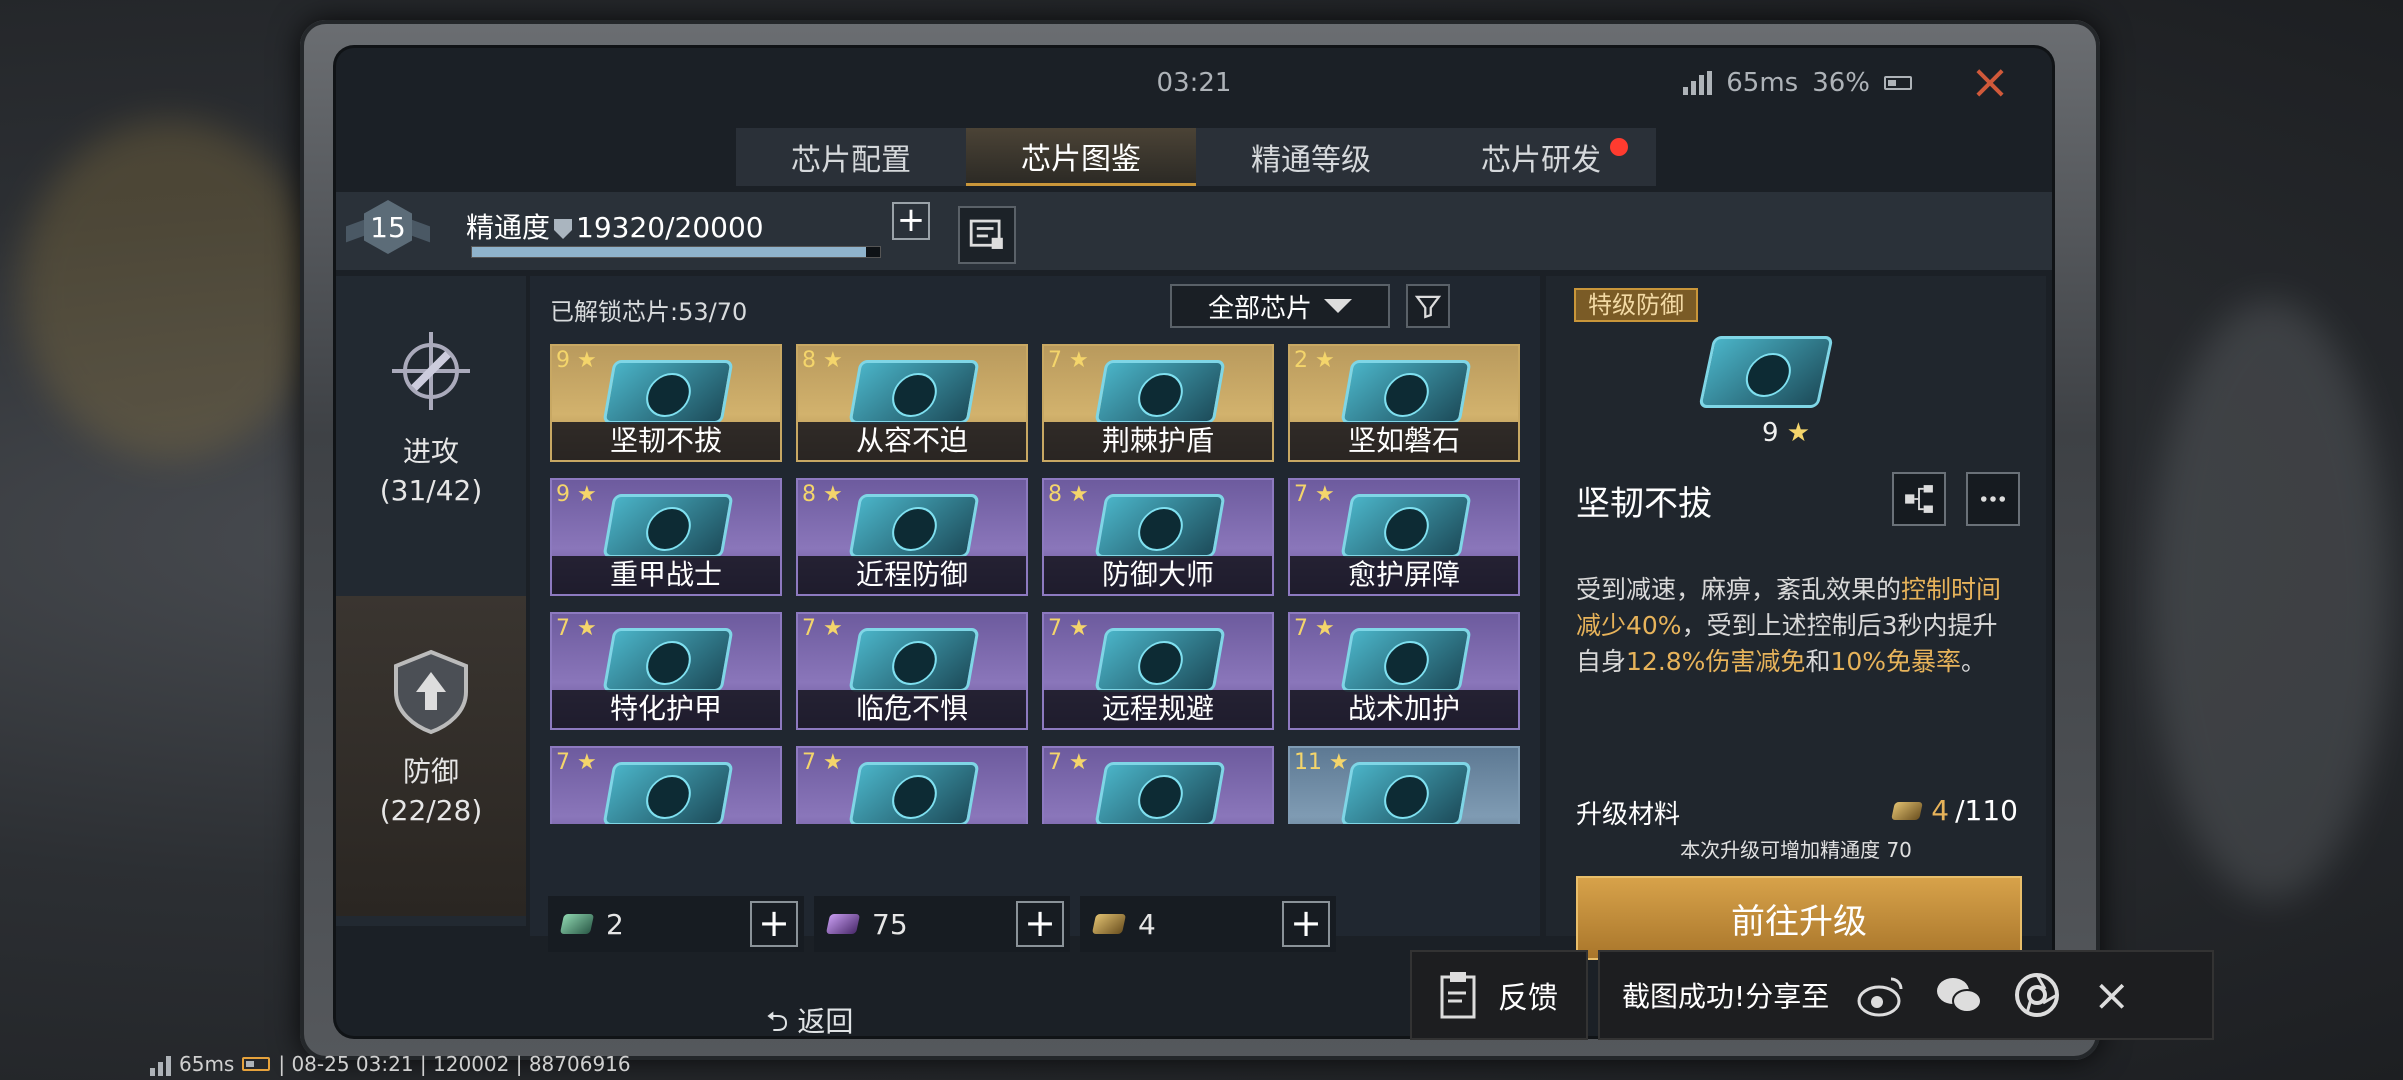 This screenshot has height=1080, width=2403. I want to click on upgrade-owned: 4, so click(1940, 810).